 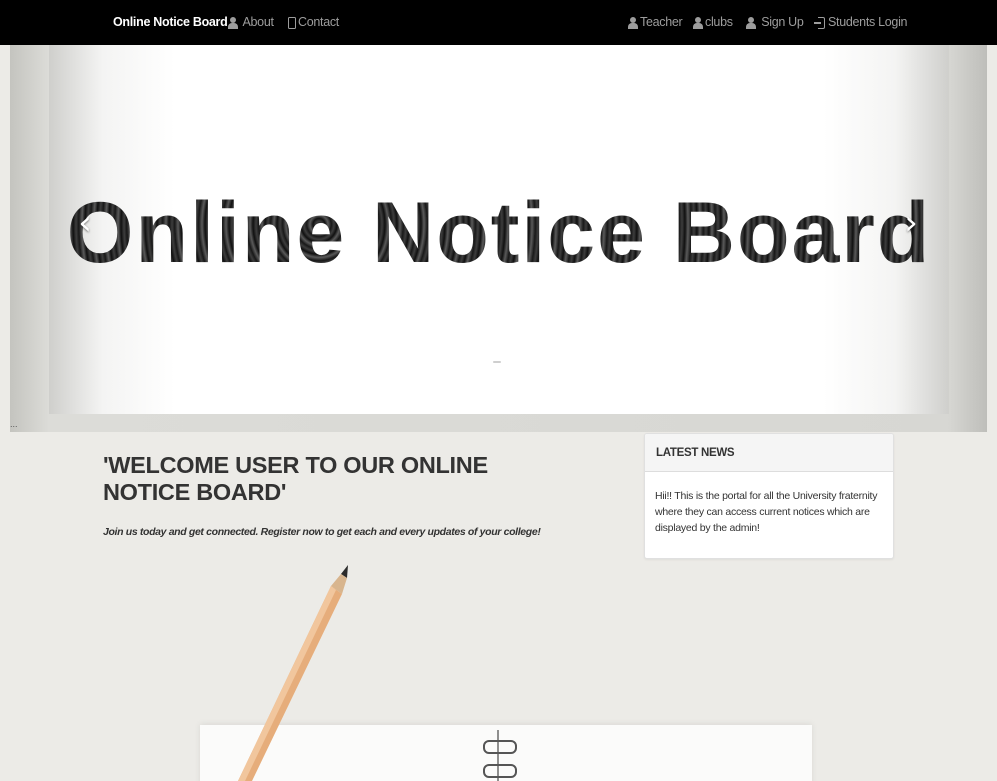 I want to click on notebook-spiral-image, so click(x=500, y=755).